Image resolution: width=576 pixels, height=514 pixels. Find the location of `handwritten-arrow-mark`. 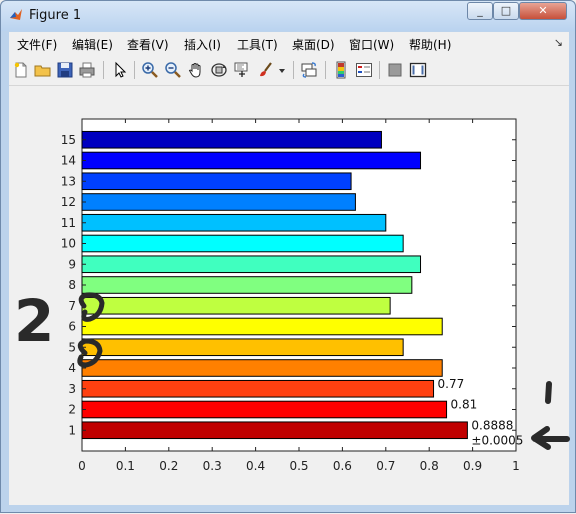

handwritten-arrow-mark is located at coordinates (550, 438).